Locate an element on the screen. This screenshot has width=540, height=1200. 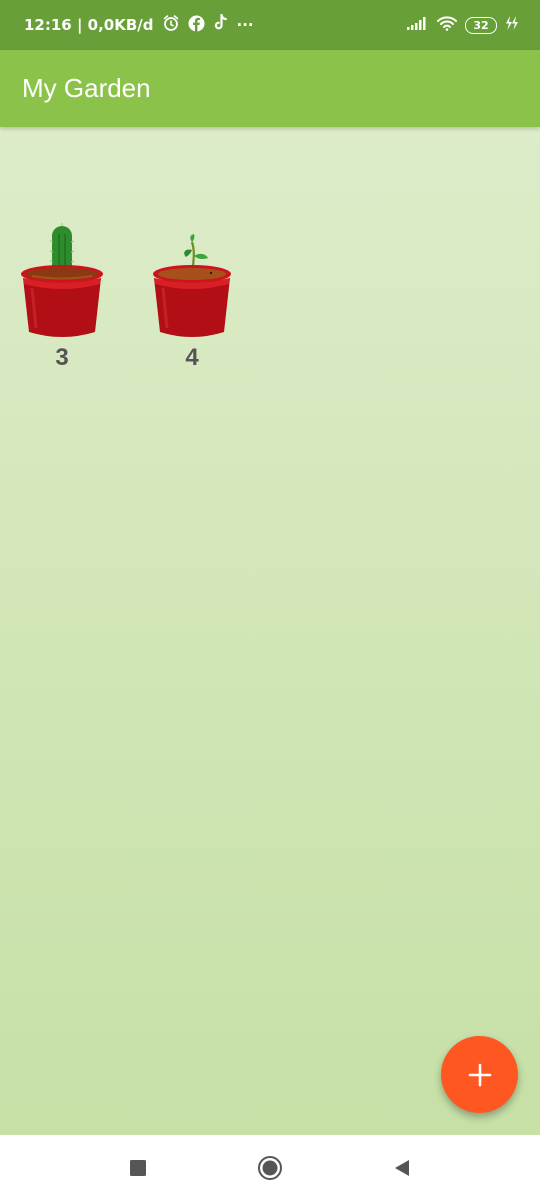
tiktok-icon is located at coordinates (221, 24).